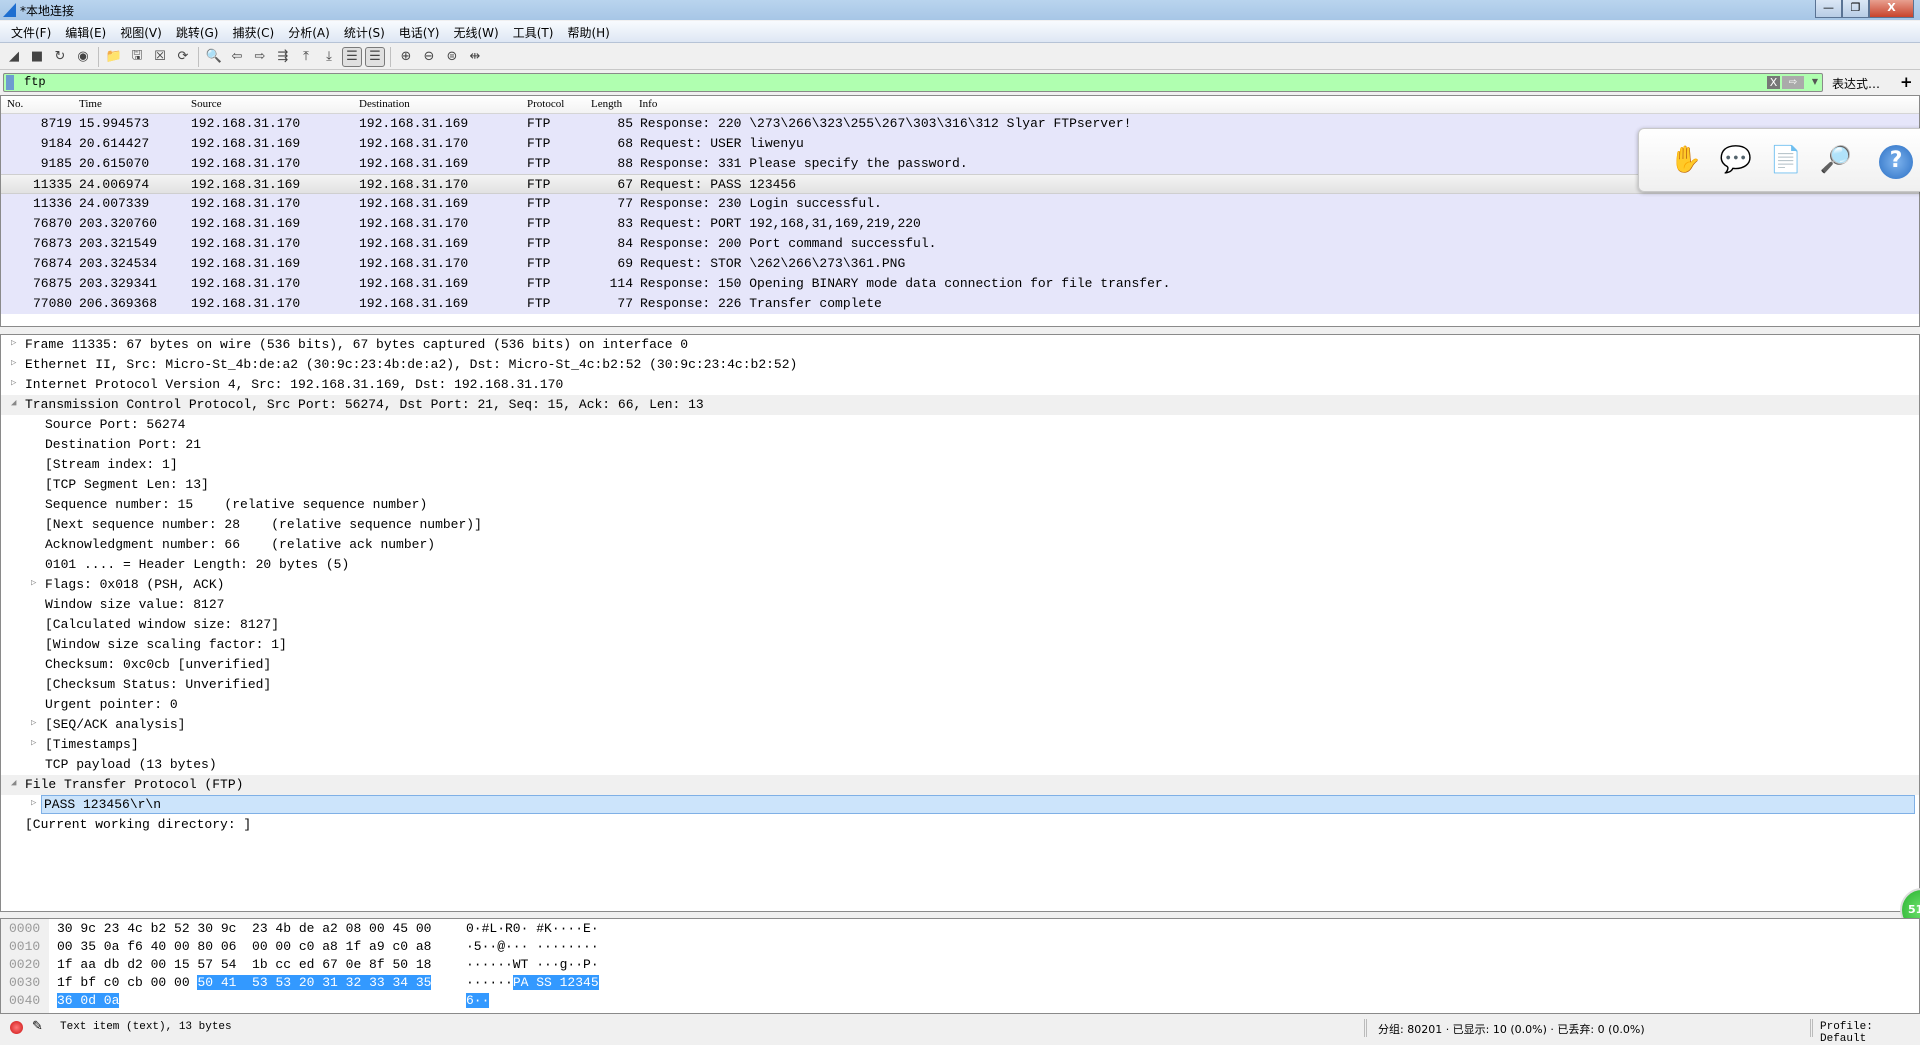 This screenshot has height=1045, width=1920. I want to click on menu-item: 文件(F), so click(31, 31).